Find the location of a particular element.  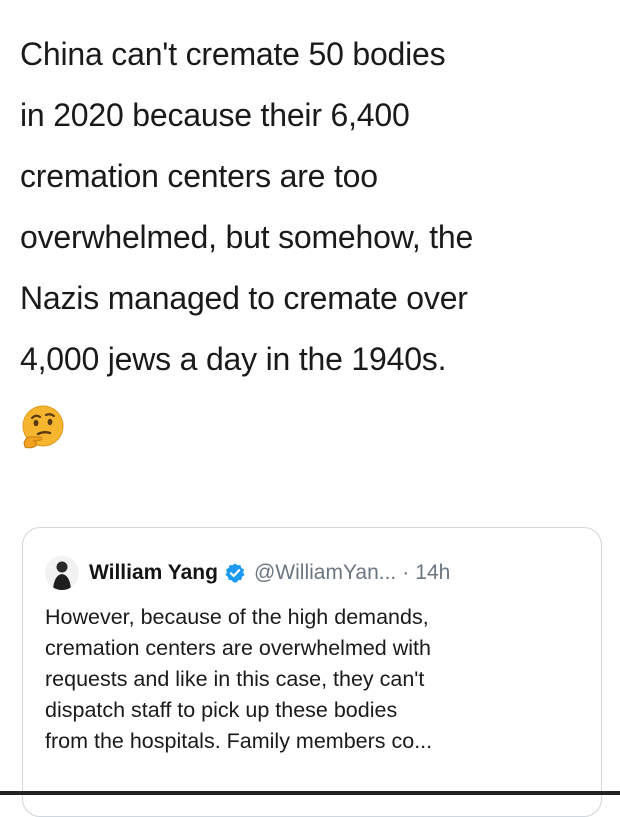

tweet-line: 4,000 jews a day in the 1940s. is located at coordinates (233, 359).